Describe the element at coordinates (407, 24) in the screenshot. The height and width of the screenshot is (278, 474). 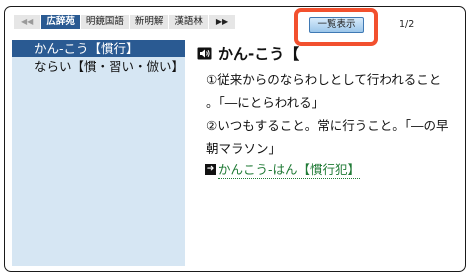
I see `page-indicator: 1/2` at that location.